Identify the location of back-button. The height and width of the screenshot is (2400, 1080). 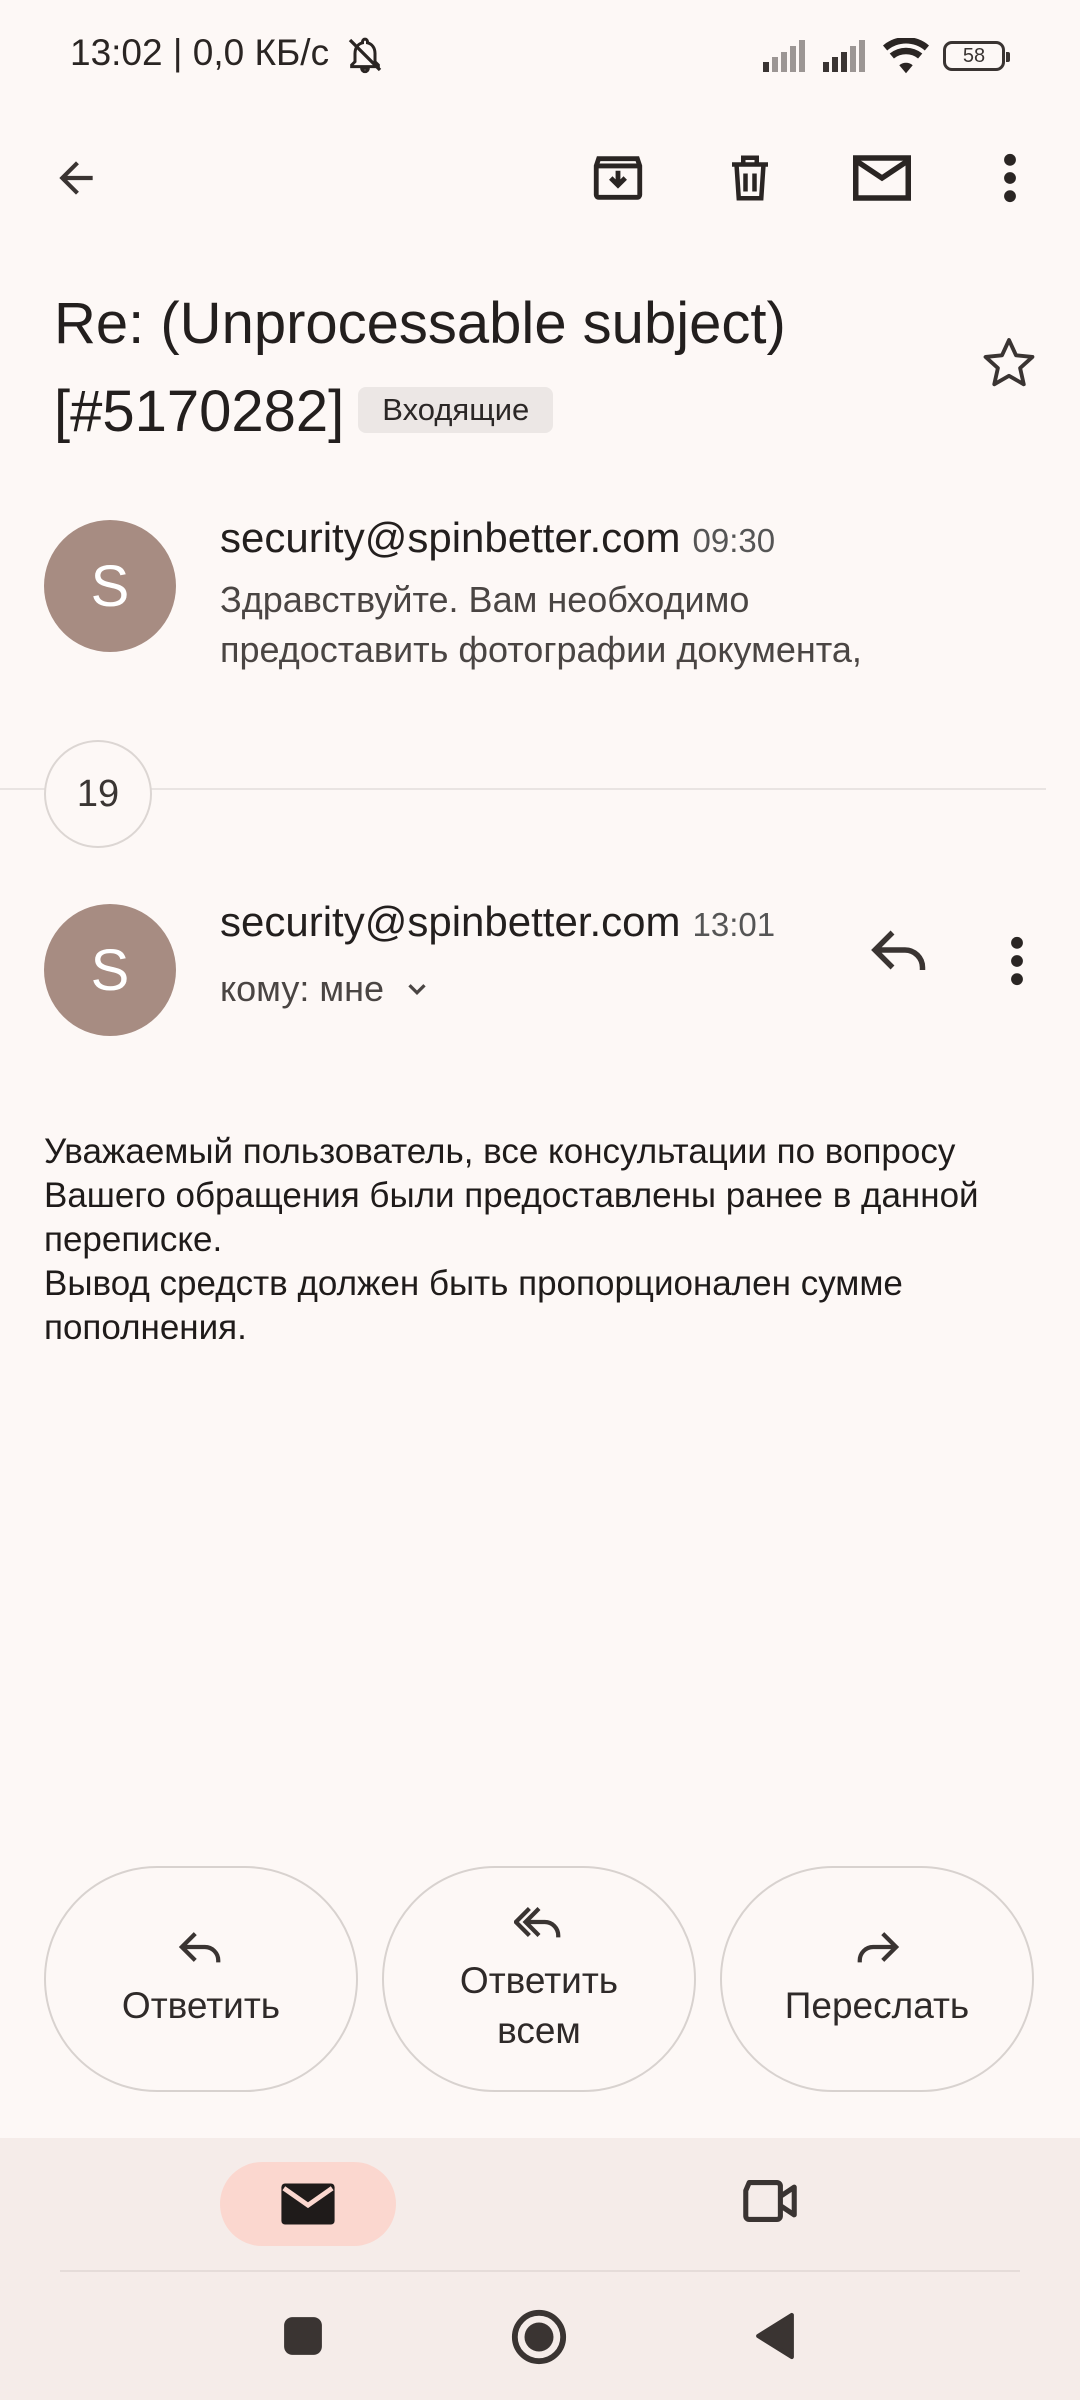
(76, 178).